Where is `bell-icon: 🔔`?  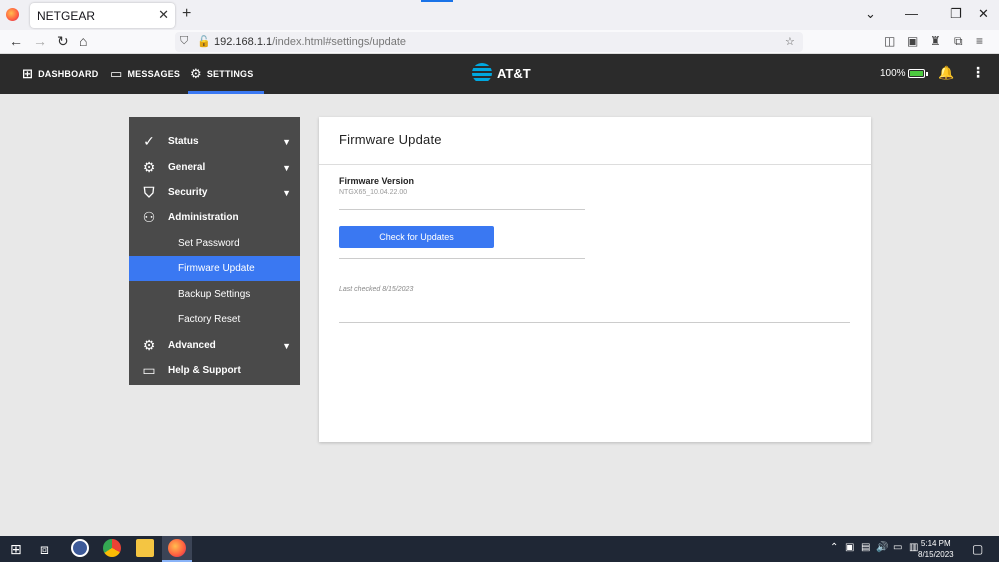
bell-icon: 🔔 is located at coordinates (946, 73).